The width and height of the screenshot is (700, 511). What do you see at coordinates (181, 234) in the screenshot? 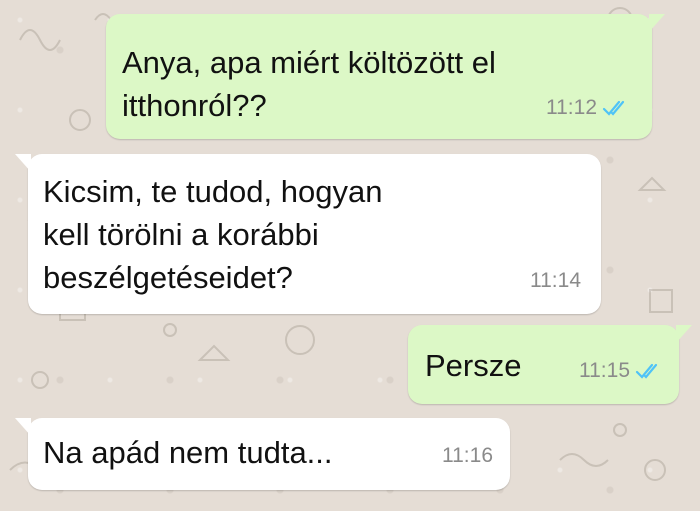
I see `message-line: kell törölni a korábbi` at bounding box center [181, 234].